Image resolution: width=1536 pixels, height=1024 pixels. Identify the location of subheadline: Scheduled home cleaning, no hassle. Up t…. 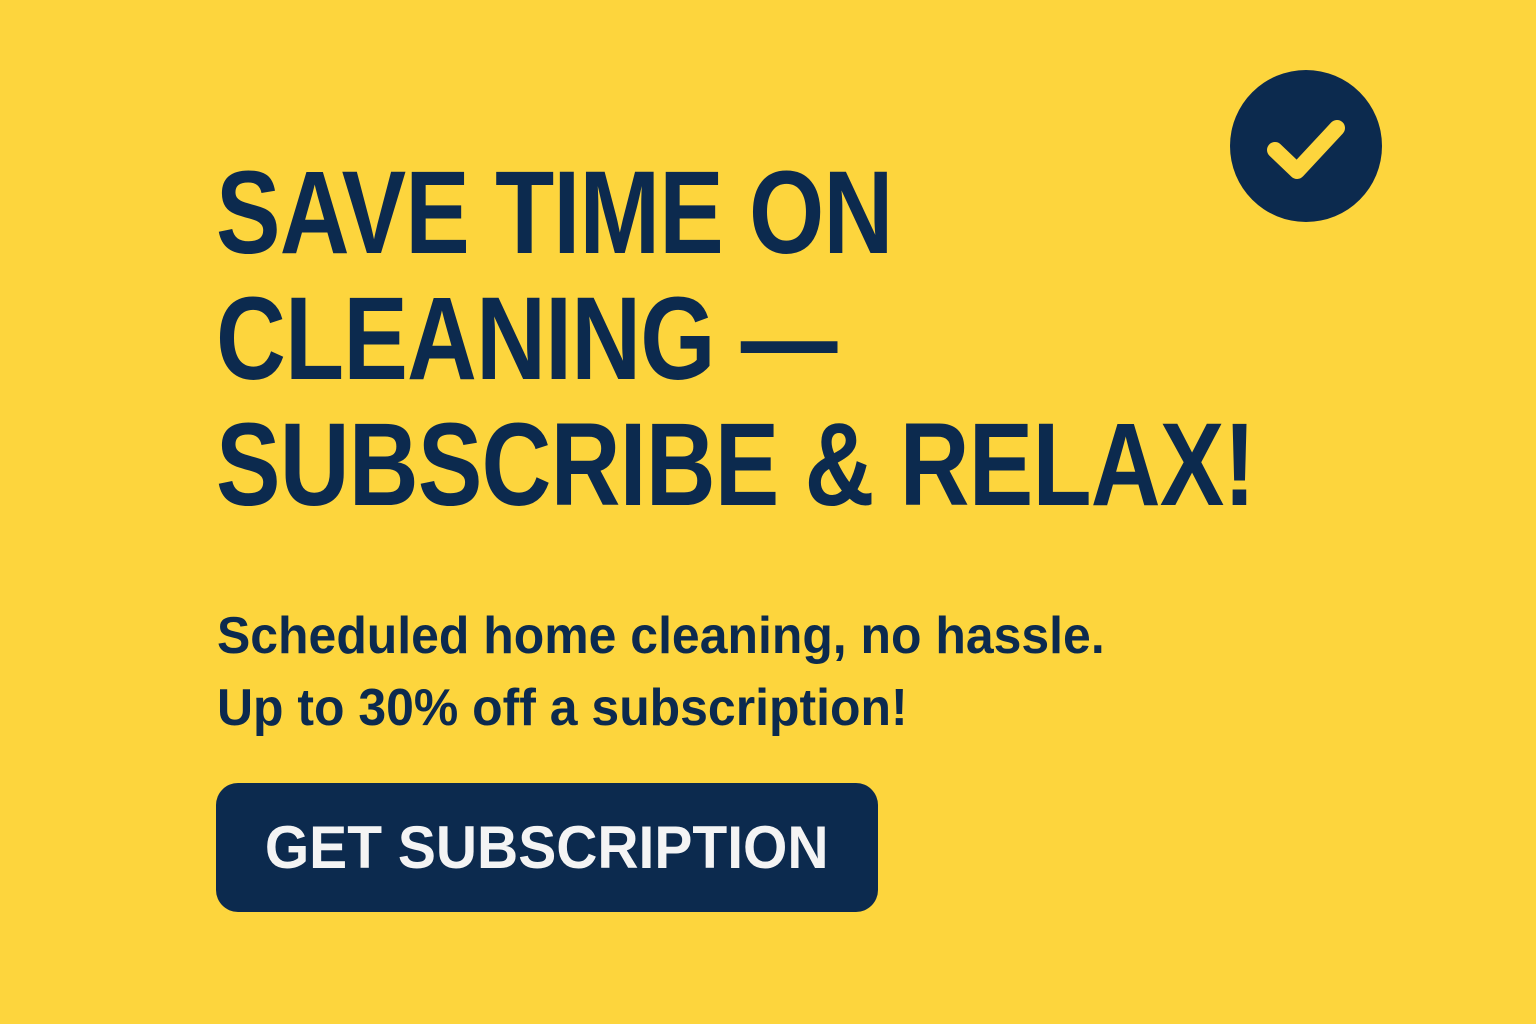
(661, 672).